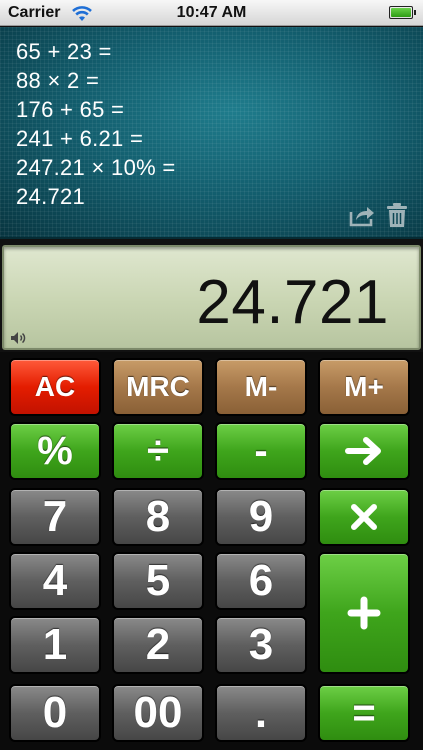 This screenshot has height=750, width=423. What do you see at coordinates (397, 215) in the screenshot?
I see `trash-icon` at bounding box center [397, 215].